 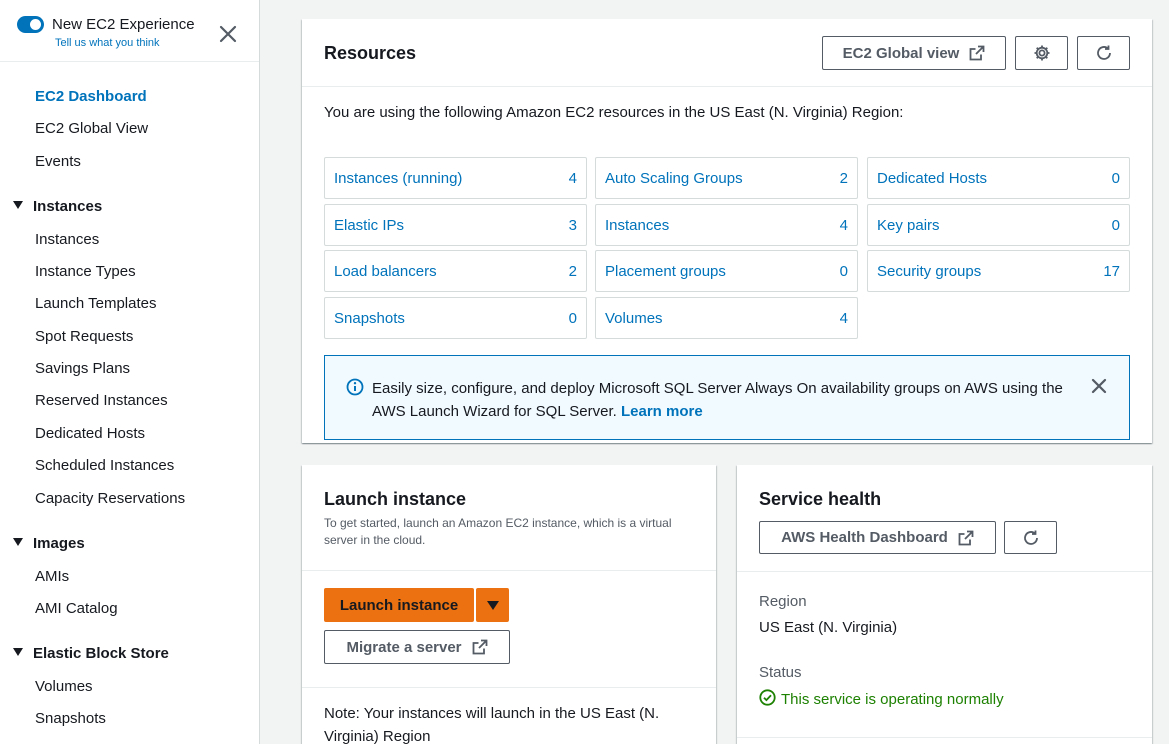 I want to click on sidebar-item-ec2-dashboard: EC2 Dashboard, so click(x=91, y=96).